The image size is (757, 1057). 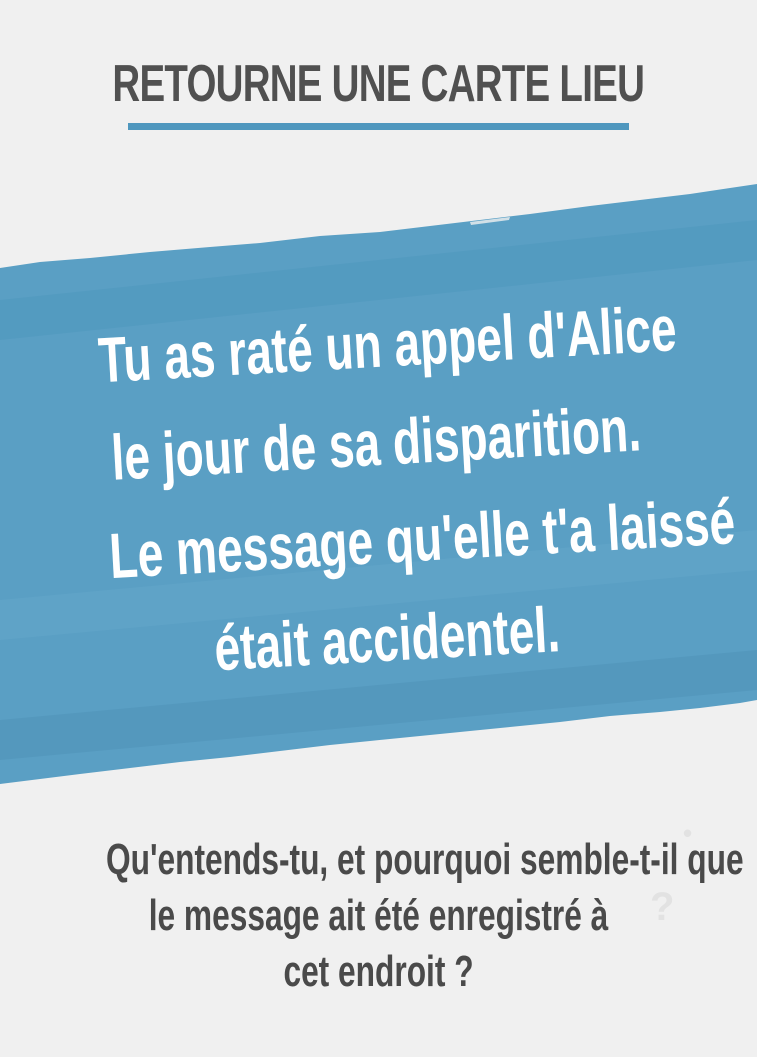 I want to click on question-line-2: le message ait été enregistré à, so click(x=378, y=915).